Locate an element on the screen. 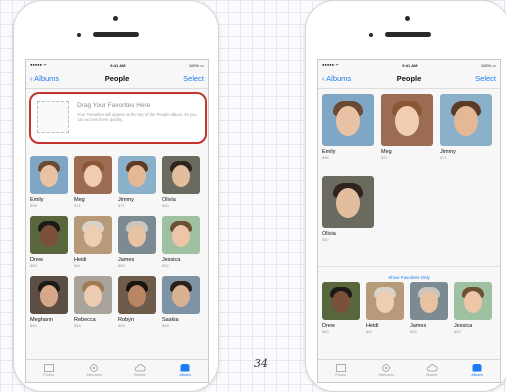  person-item: Saskia 858 is located at coordinates (183, 306).